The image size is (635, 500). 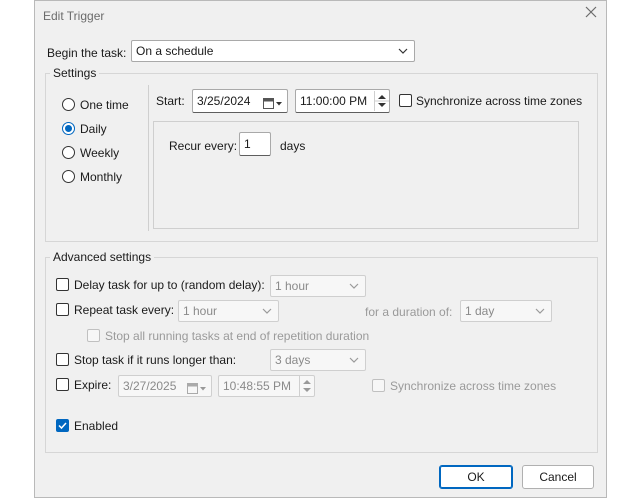 What do you see at coordinates (155, 360) in the screenshot?
I see `stop-task-longer-label: Stop task if it runs longer than:` at bounding box center [155, 360].